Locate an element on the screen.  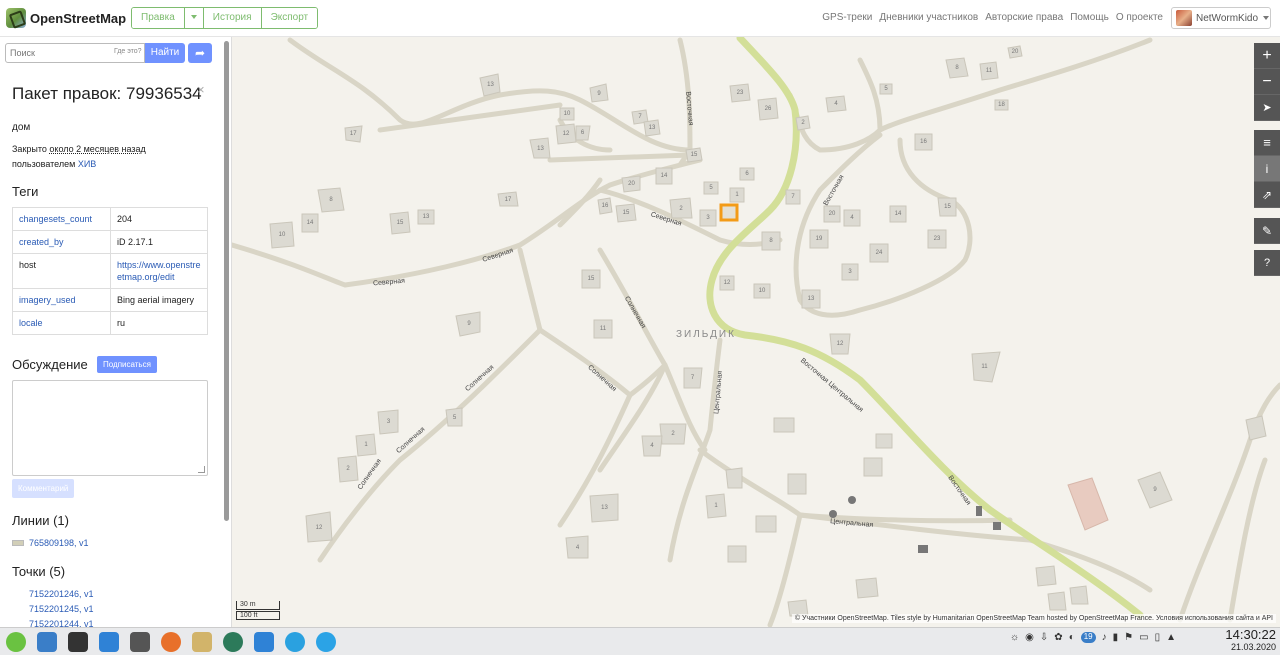
directions-button: ➦ is located at coordinates (200, 53).